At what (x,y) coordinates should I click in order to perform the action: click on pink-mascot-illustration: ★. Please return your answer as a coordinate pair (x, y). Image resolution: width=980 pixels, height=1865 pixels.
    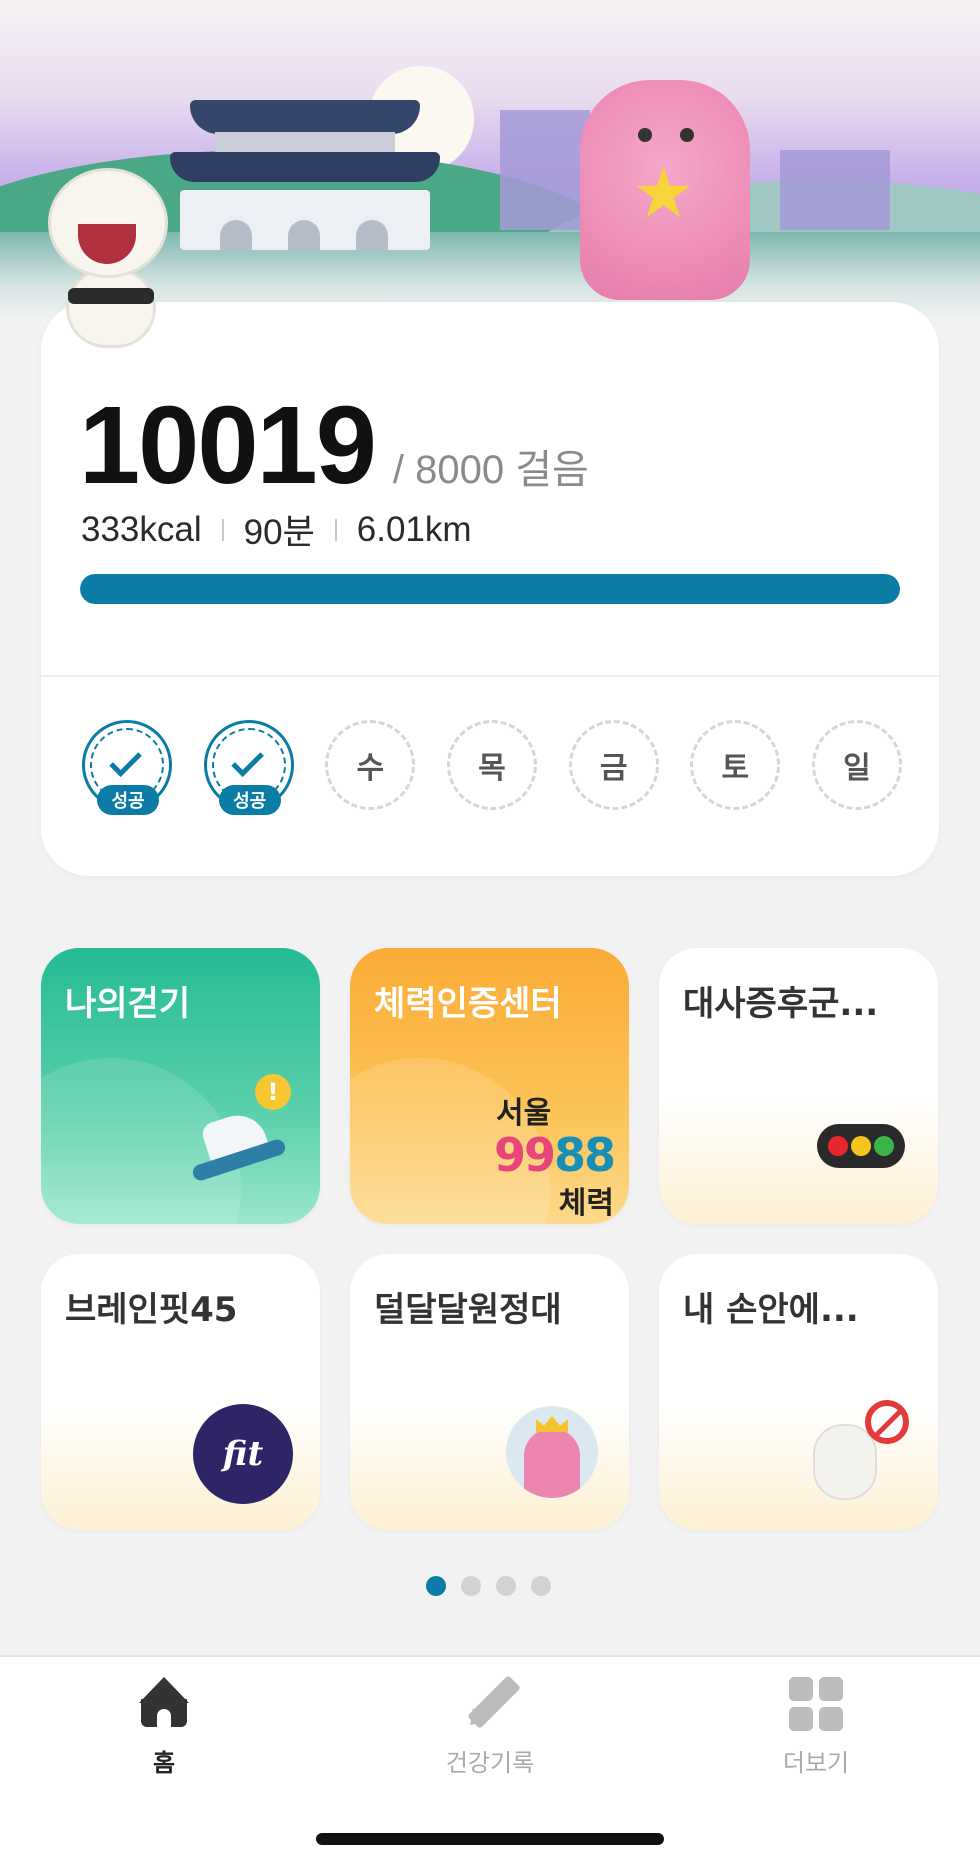
    Looking at the image, I should click on (665, 190).